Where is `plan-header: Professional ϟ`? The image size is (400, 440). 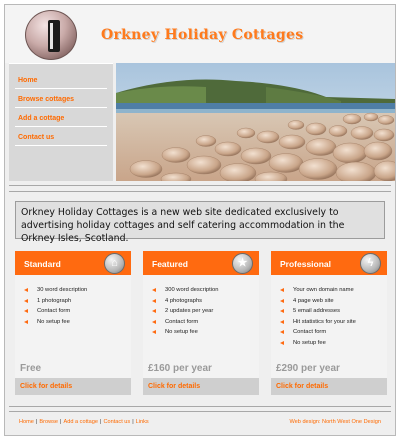
plan-header: Professional ϟ is located at coordinates (329, 263).